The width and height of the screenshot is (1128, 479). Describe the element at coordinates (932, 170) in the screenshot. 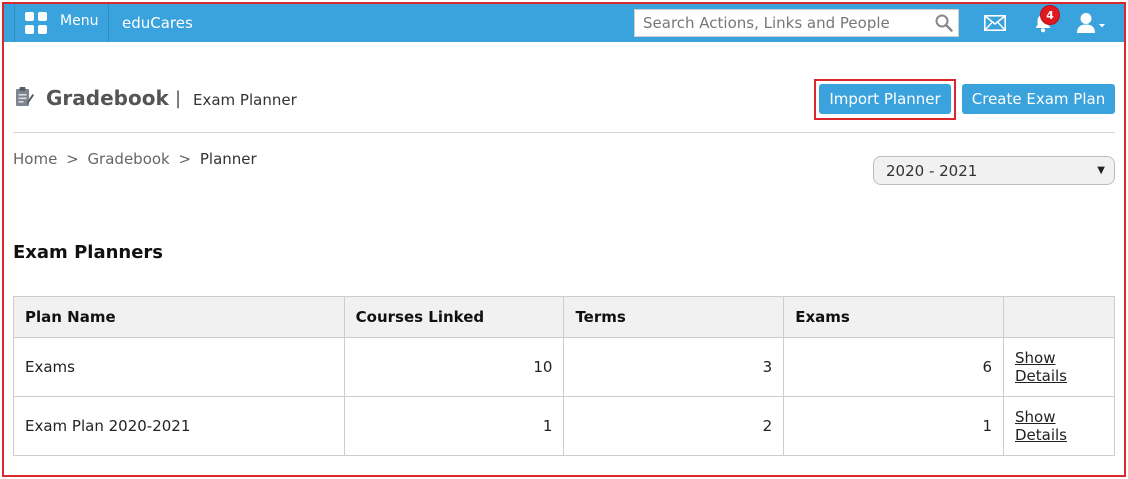

I see `academic-year-value: 2020 - 2021` at that location.